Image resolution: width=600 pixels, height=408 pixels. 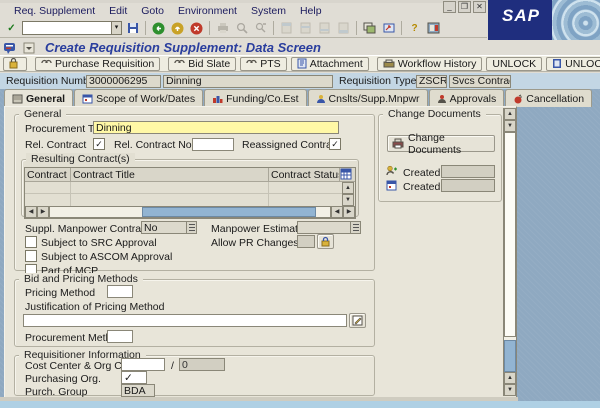 I want to click on reassigned-contract-checkbox: ✓, so click(x=335, y=144).